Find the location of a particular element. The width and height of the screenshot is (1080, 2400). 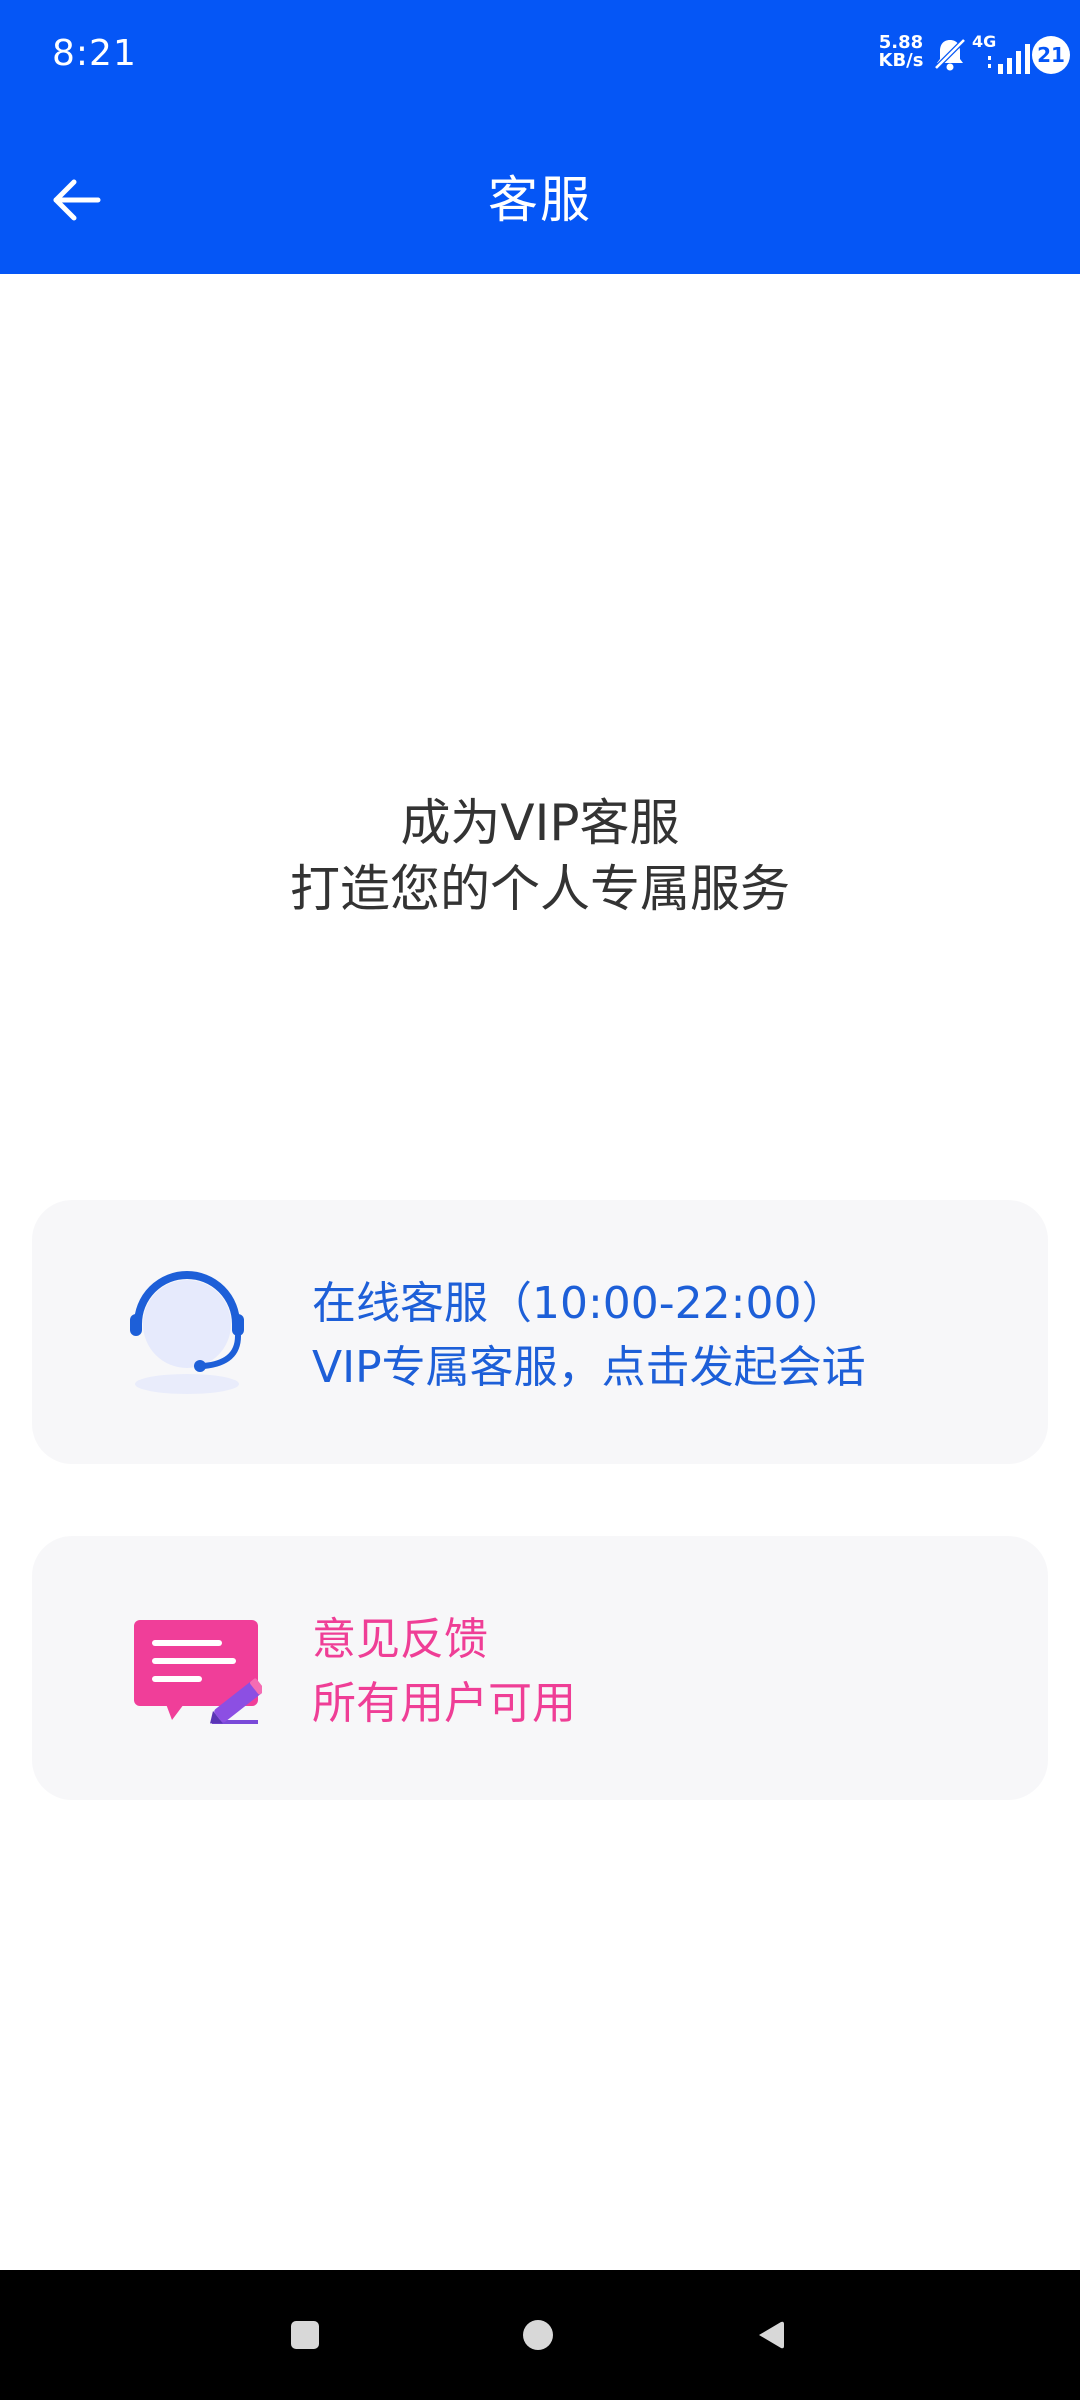

feedback-card: 意见反馈 所有用户可用 is located at coordinates (540, 1668).